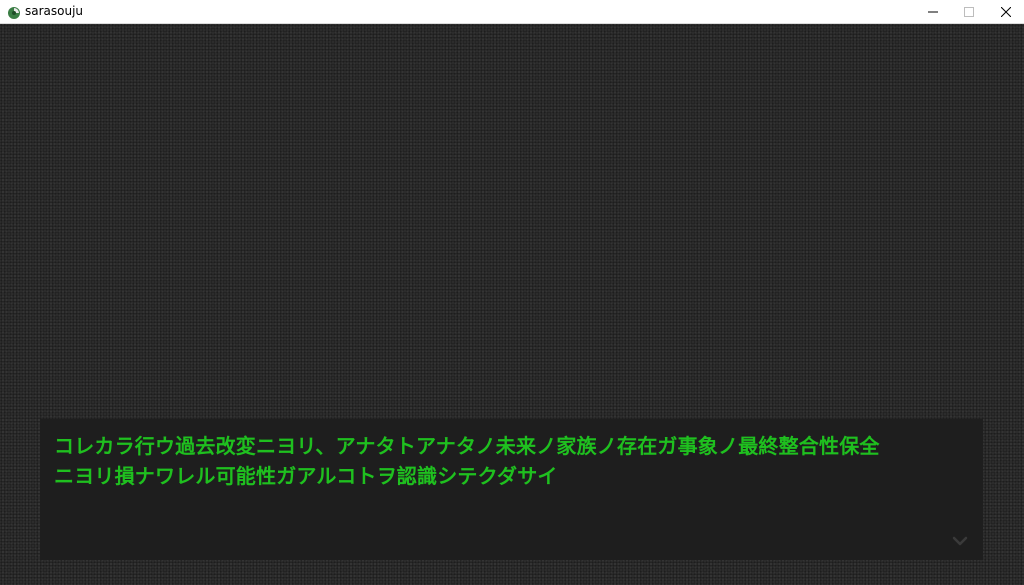 The height and width of the screenshot is (585, 1024). I want to click on minimize-button, so click(932, 12).